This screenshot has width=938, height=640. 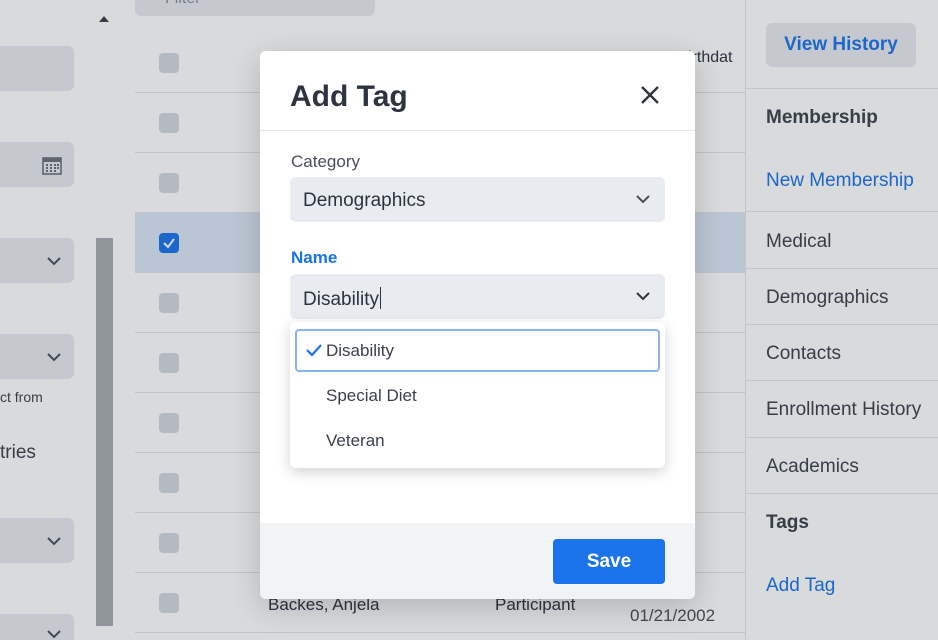 What do you see at coordinates (355, 440) in the screenshot?
I see `option-label: Veteran` at bounding box center [355, 440].